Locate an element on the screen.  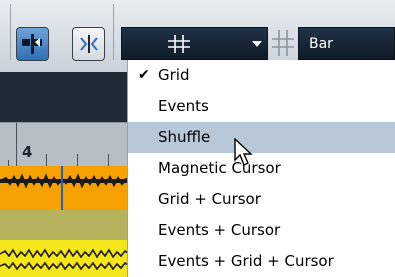
snap-type-button is located at coordinates (88, 44).